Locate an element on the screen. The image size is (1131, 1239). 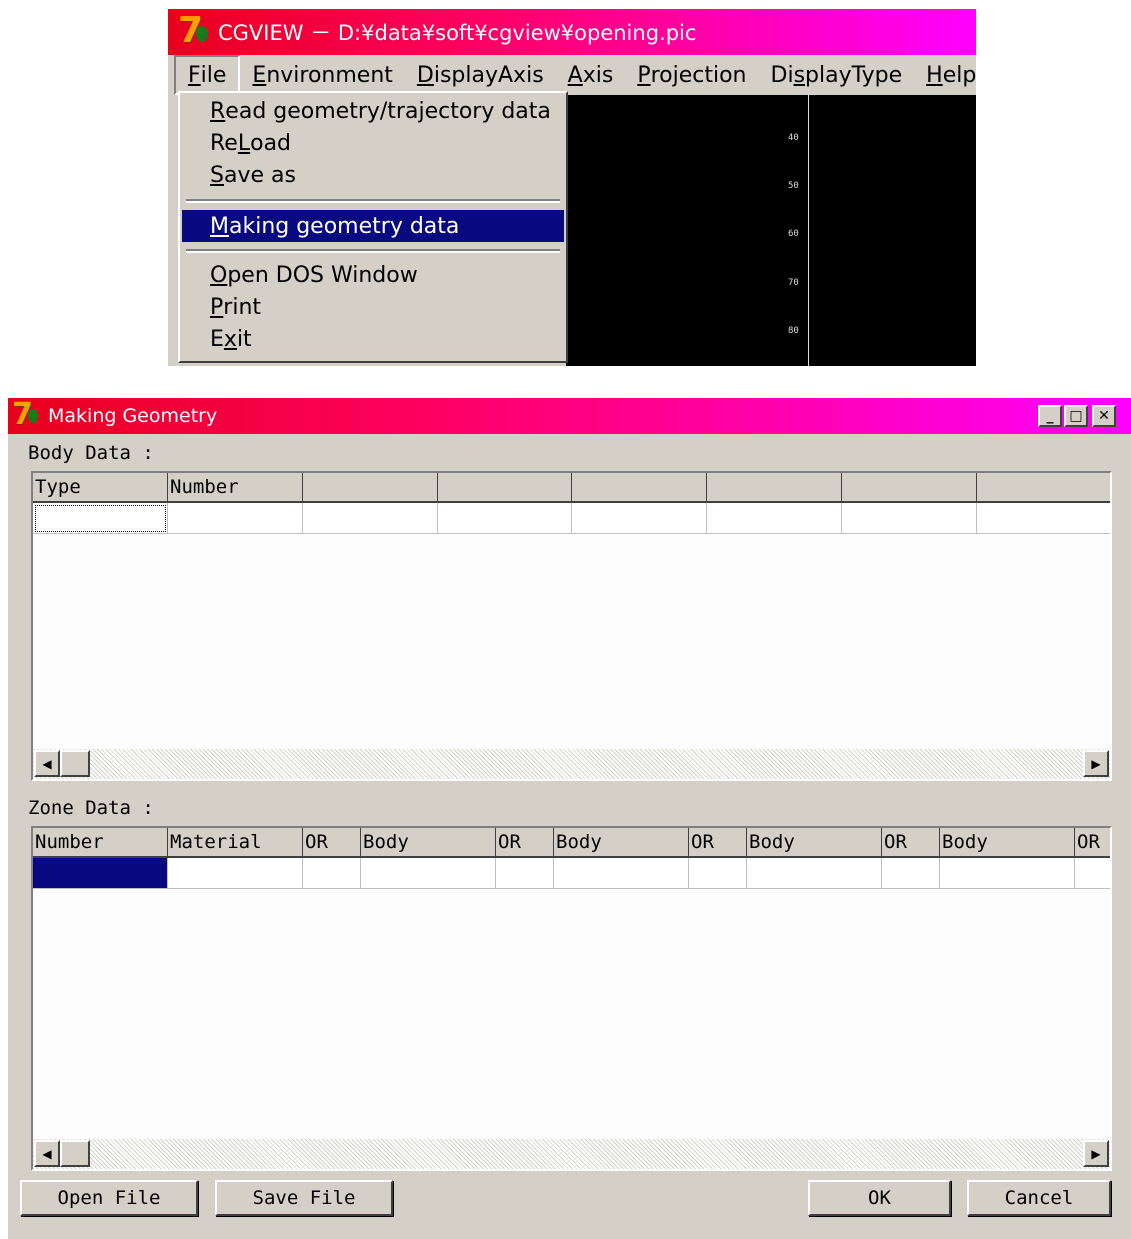
menu-item-print: Print is located at coordinates (373, 307).